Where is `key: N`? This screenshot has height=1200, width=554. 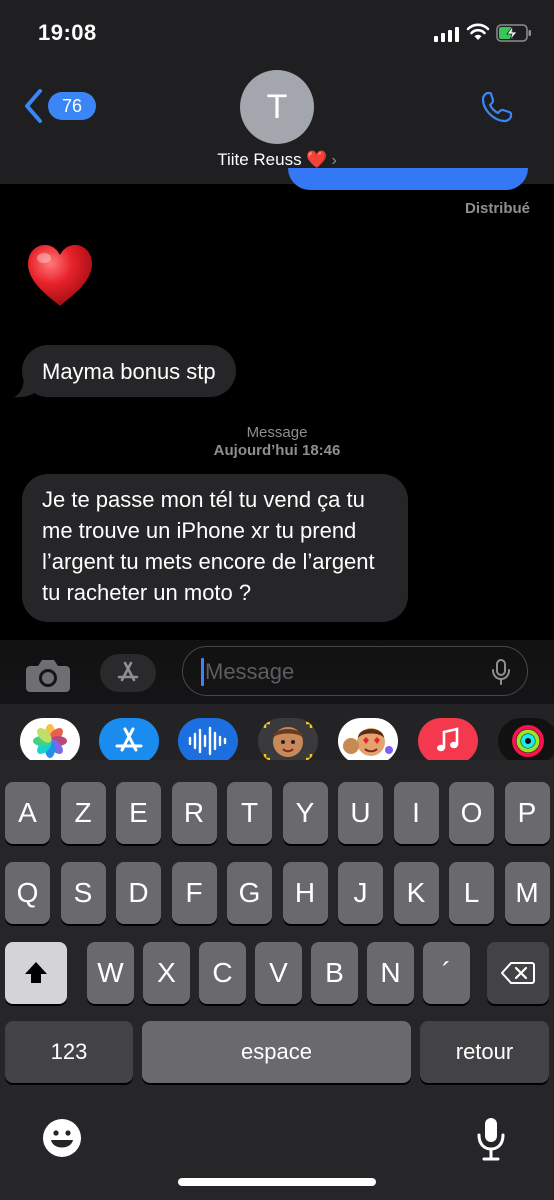
key: N is located at coordinates (390, 973).